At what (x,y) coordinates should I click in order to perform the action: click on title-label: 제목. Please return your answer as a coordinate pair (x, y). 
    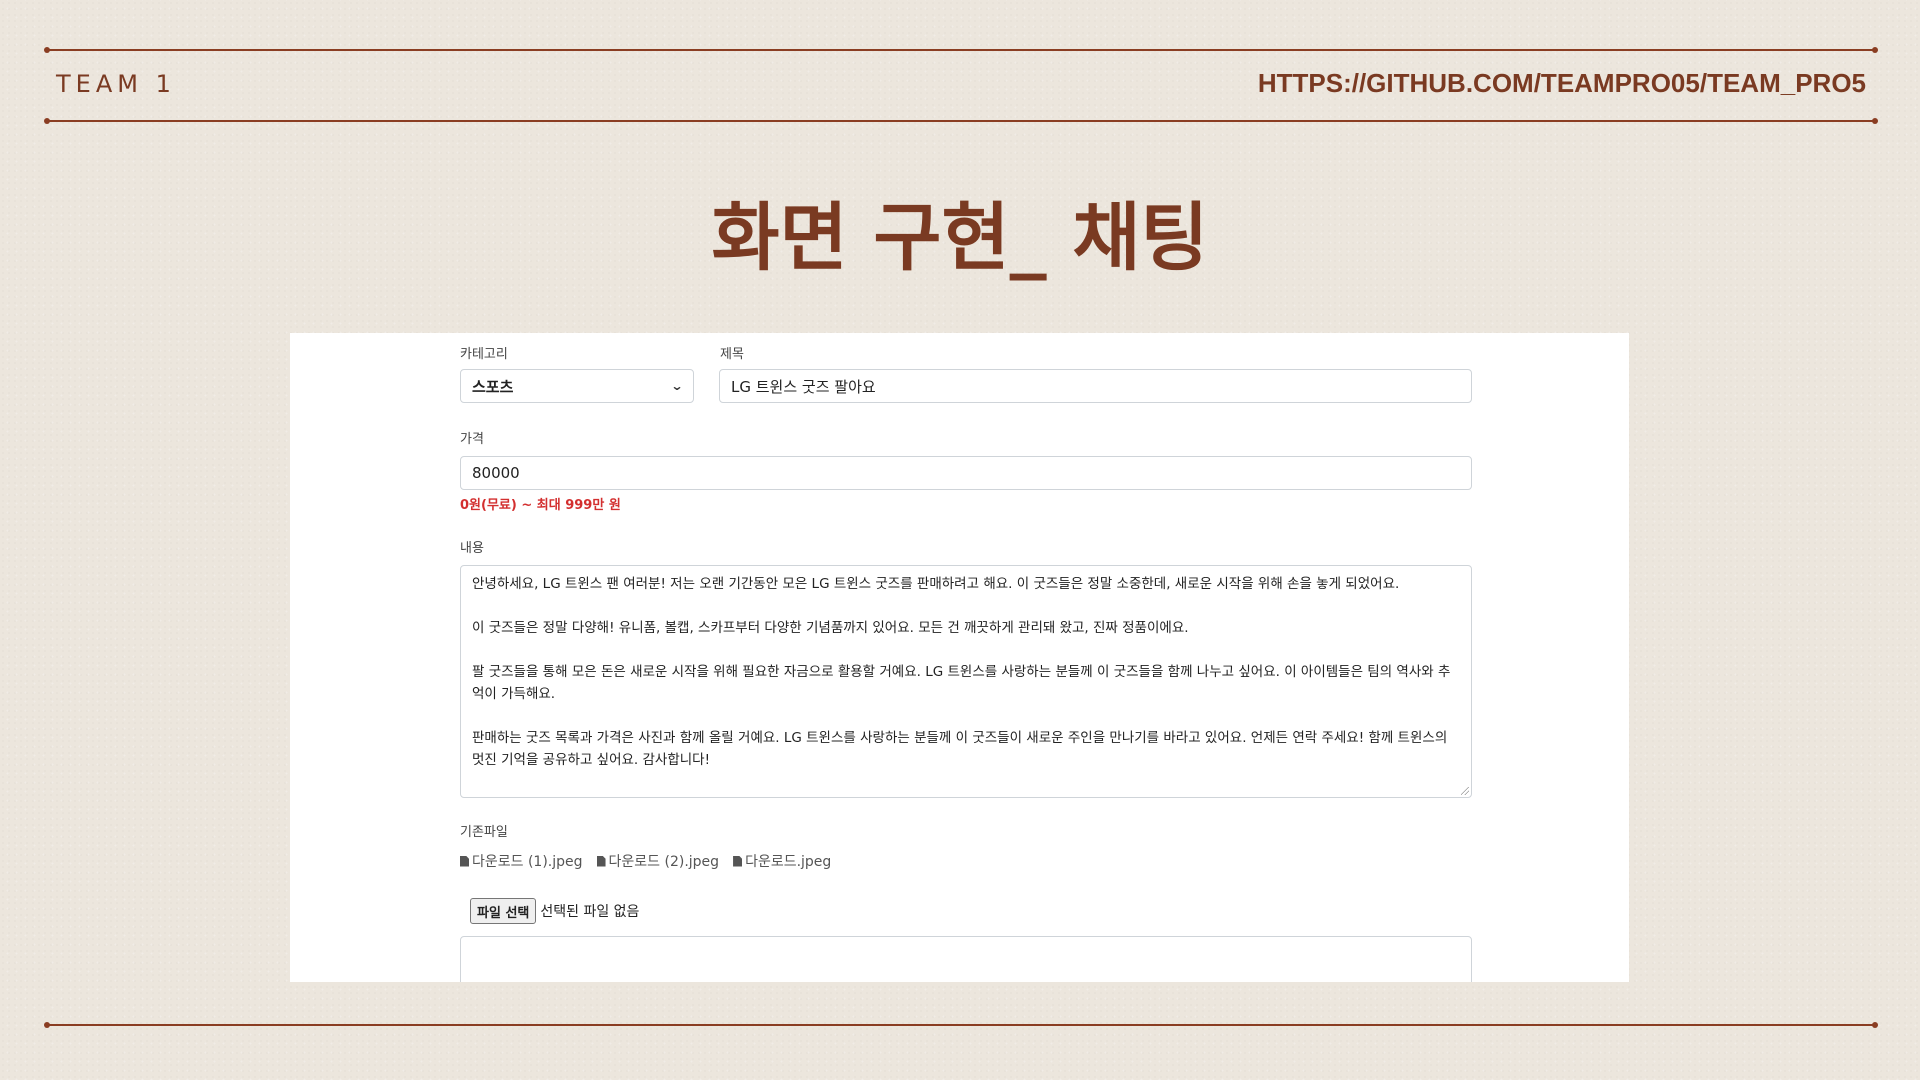
    Looking at the image, I should click on (732, 354).